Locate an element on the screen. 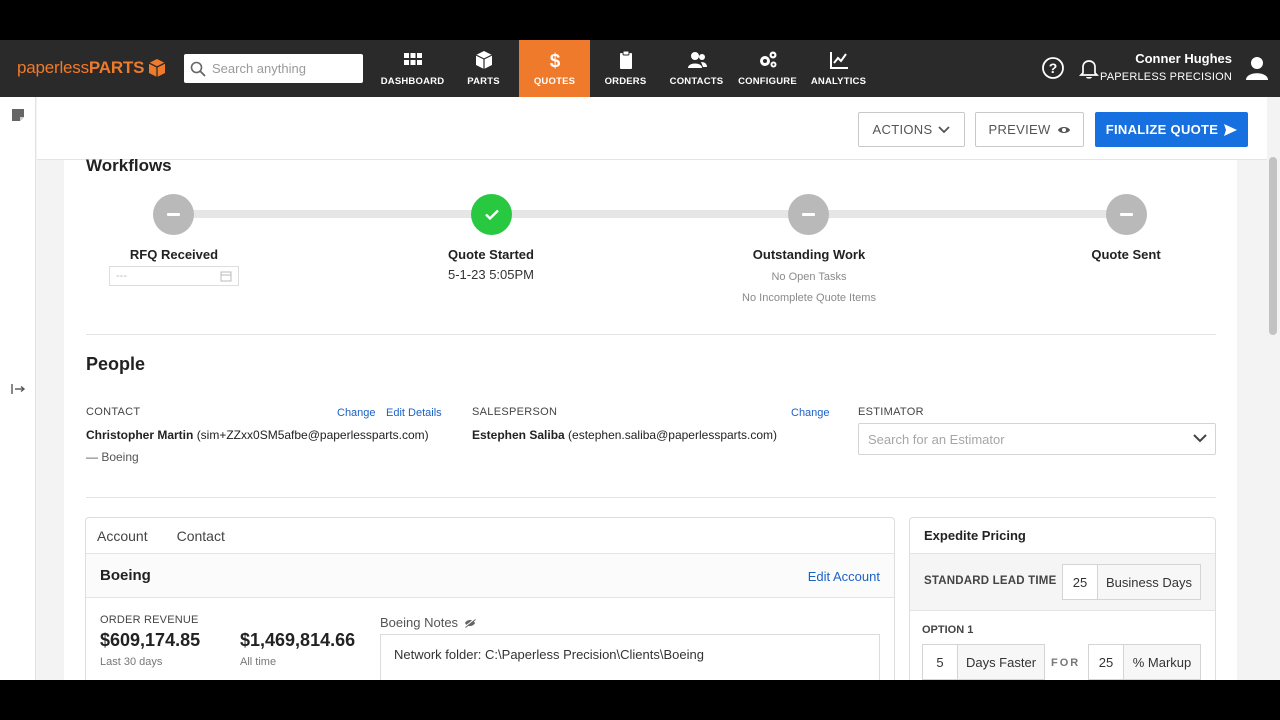  nav-contacts: CONTACTS is located at coordinates (696, 68).